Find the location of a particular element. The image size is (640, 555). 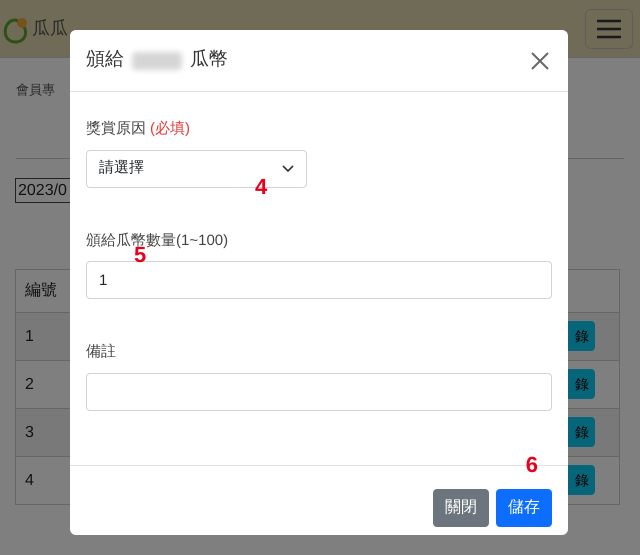

input-field: 1 is located at coordinates (319, 280).